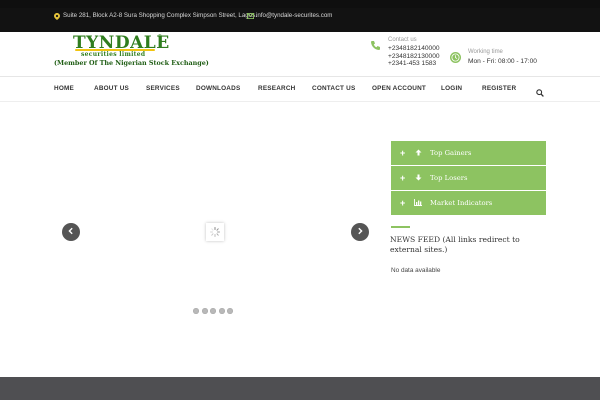  What do you see at coordinates (300, 388) in the screenshot?
I see `footer-bar` at bounding box center [300, 388].